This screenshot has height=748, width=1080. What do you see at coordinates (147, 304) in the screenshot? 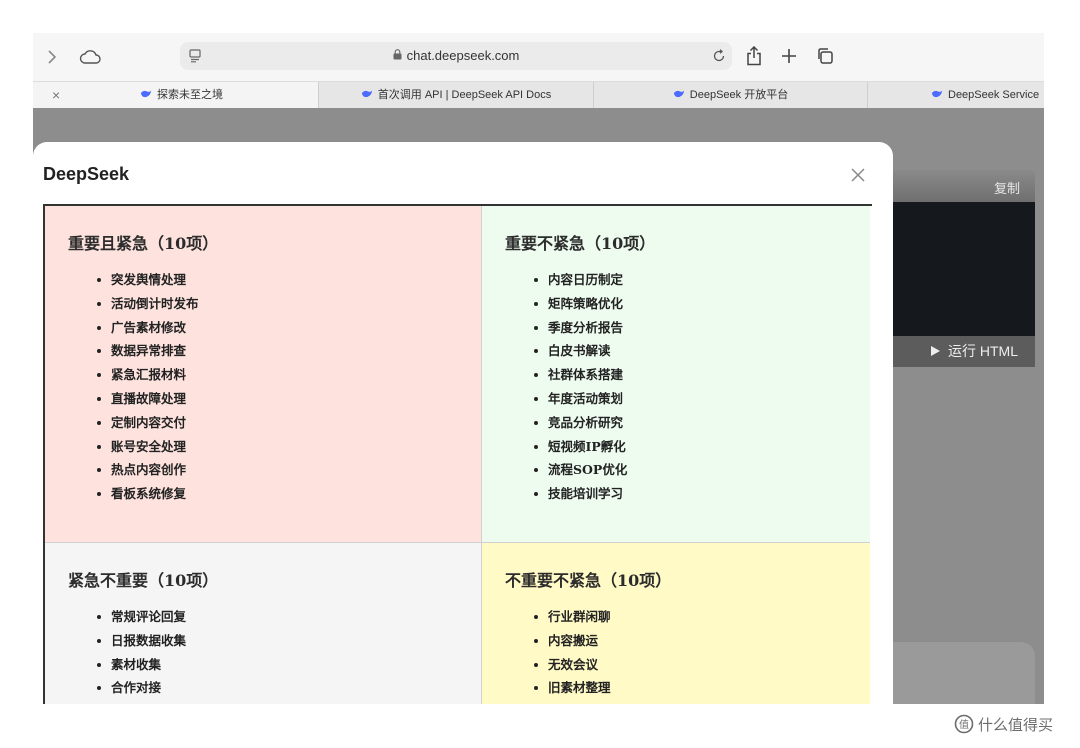
I see `list-item: 活动倒计时发布` at bounding box center [147, 304].